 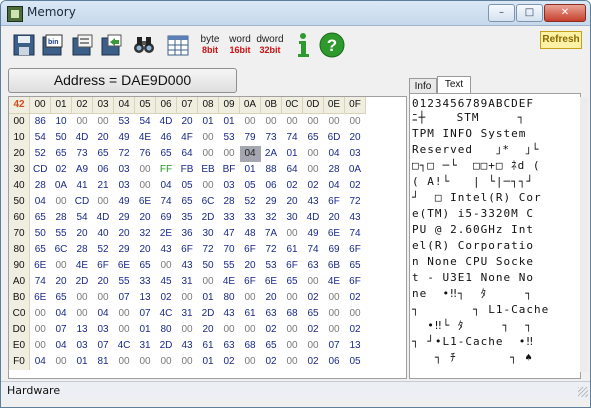 I want to click on hex-cell: 0A, so click(x=61, y=186).